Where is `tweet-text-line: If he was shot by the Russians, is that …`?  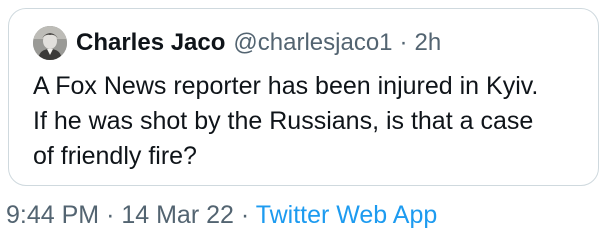
tweet-text-line: If he was shot by the Russians, is that … is located at coordinates (283, 121).